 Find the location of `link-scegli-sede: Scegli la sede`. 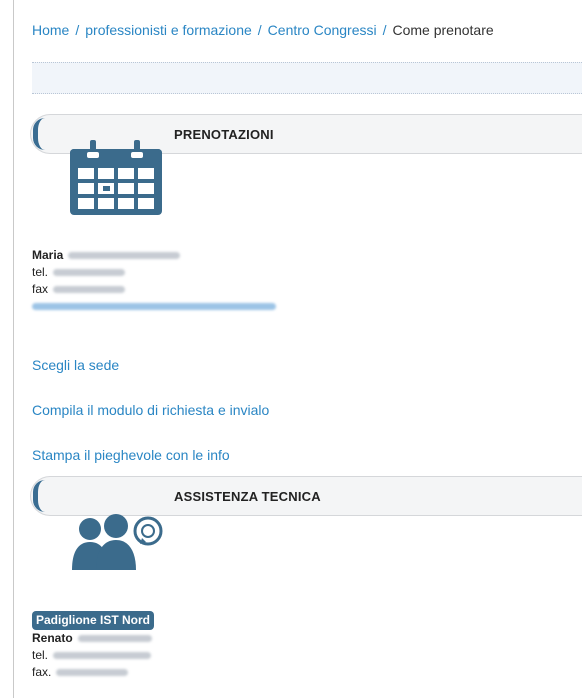

link-scegli-sede: Scegli la sede is located at coordinates (75, 365).